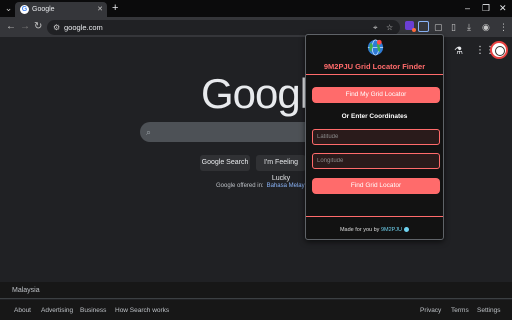 Image resolution: width=512 pixels, height=320 pixels. I want to click on feeling-lucky-button: I'm Feeling Lucky, so click(281, 168).